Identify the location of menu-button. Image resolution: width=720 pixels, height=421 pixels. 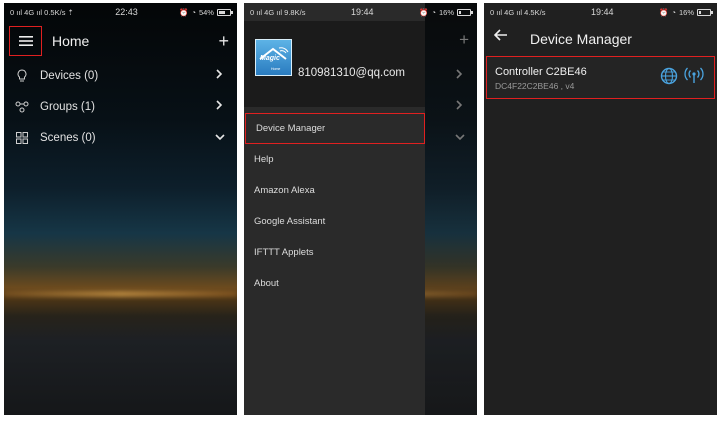
(25, 41).